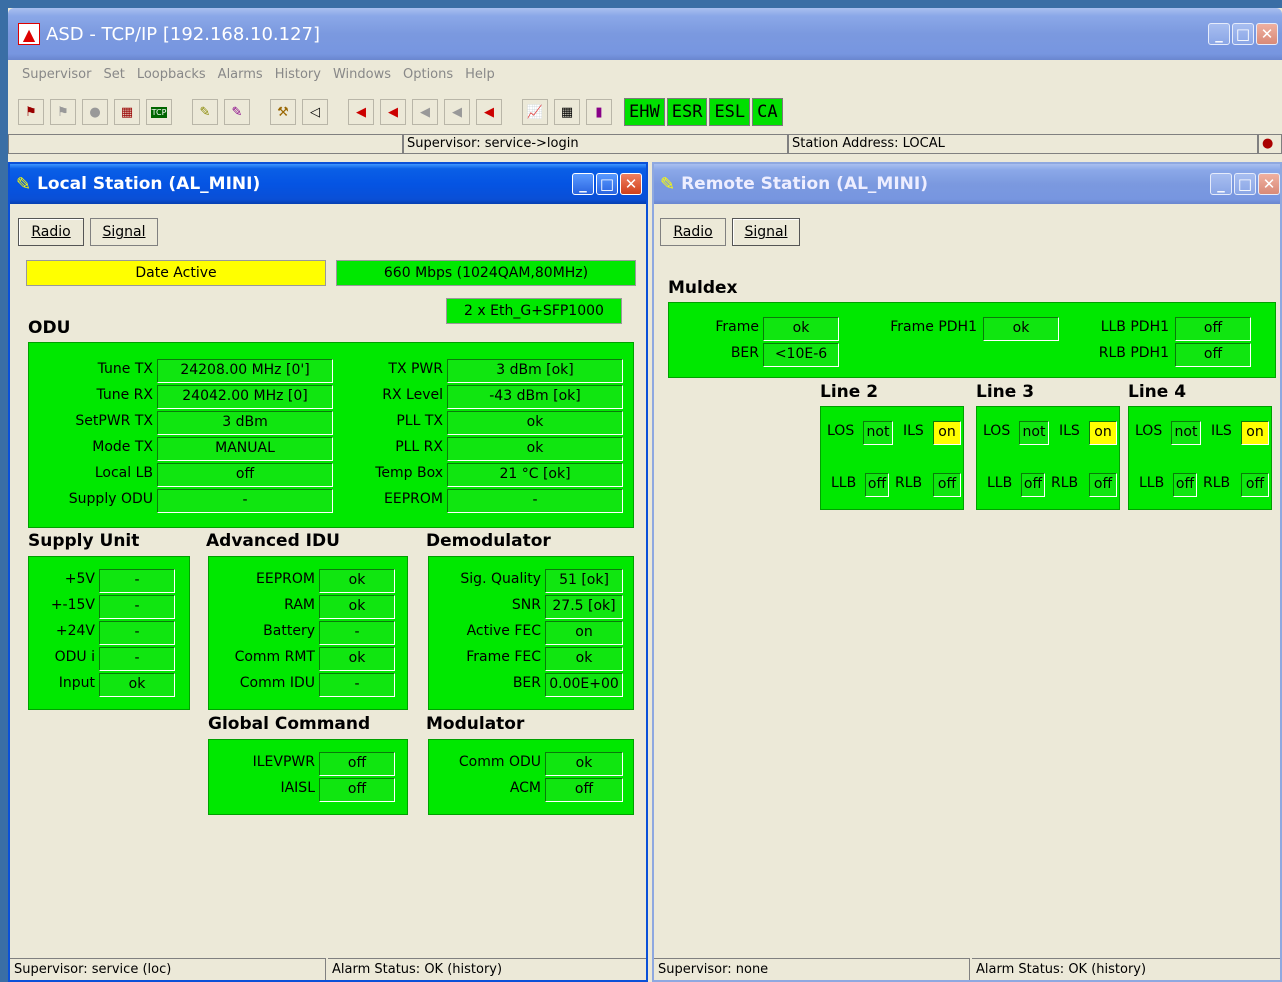  Describe the element at coordinates (393, 112) in the screenshot. I see `loop2-button: ◀` at that location.